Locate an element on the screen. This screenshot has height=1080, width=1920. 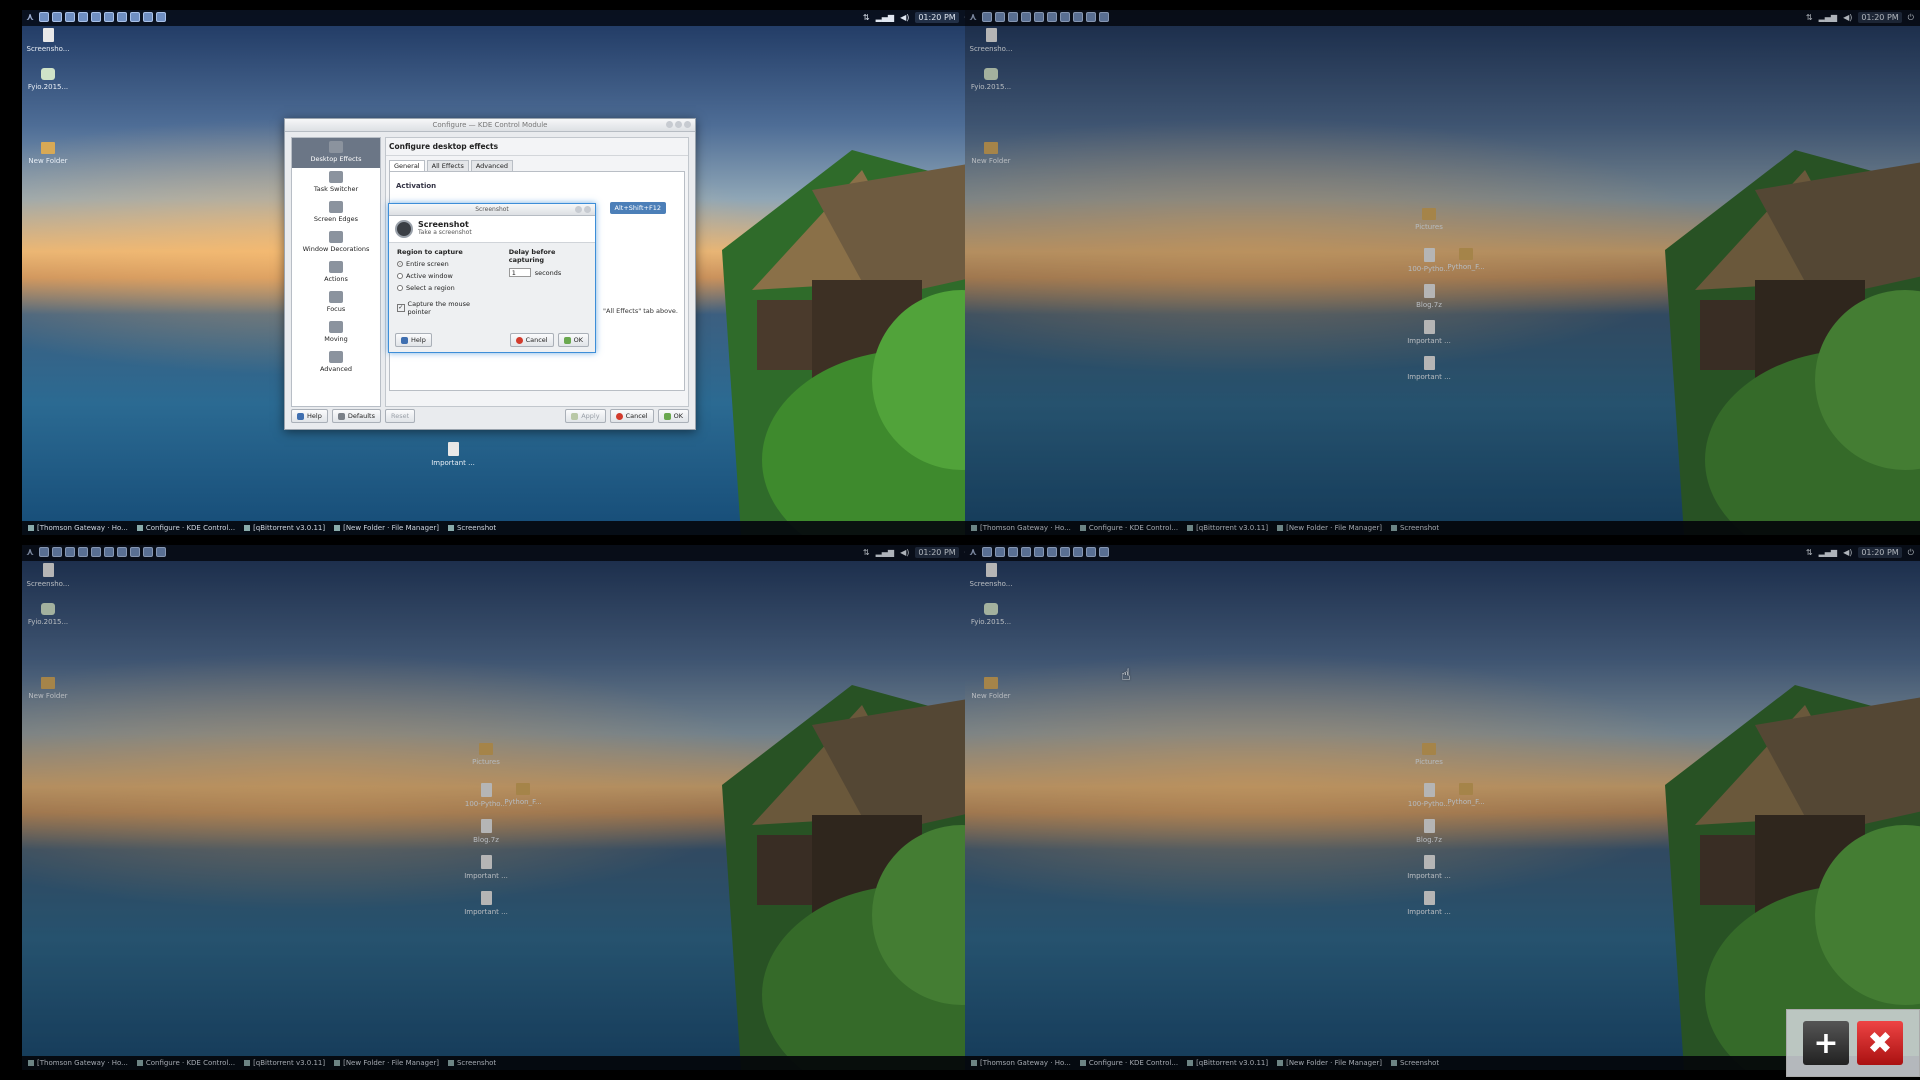
sidebar-item-window-decorations: Window Decorations is located at coordinates (336, 243).